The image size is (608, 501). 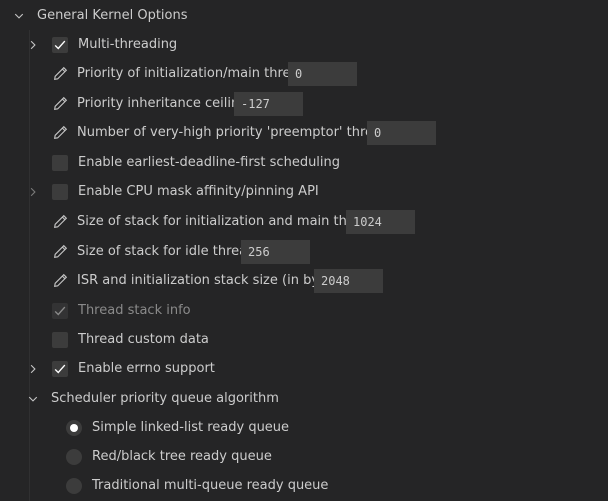 I want to click on radio-option-linked-list: Simple linked-list ready queue, so click(x=304, y=427).